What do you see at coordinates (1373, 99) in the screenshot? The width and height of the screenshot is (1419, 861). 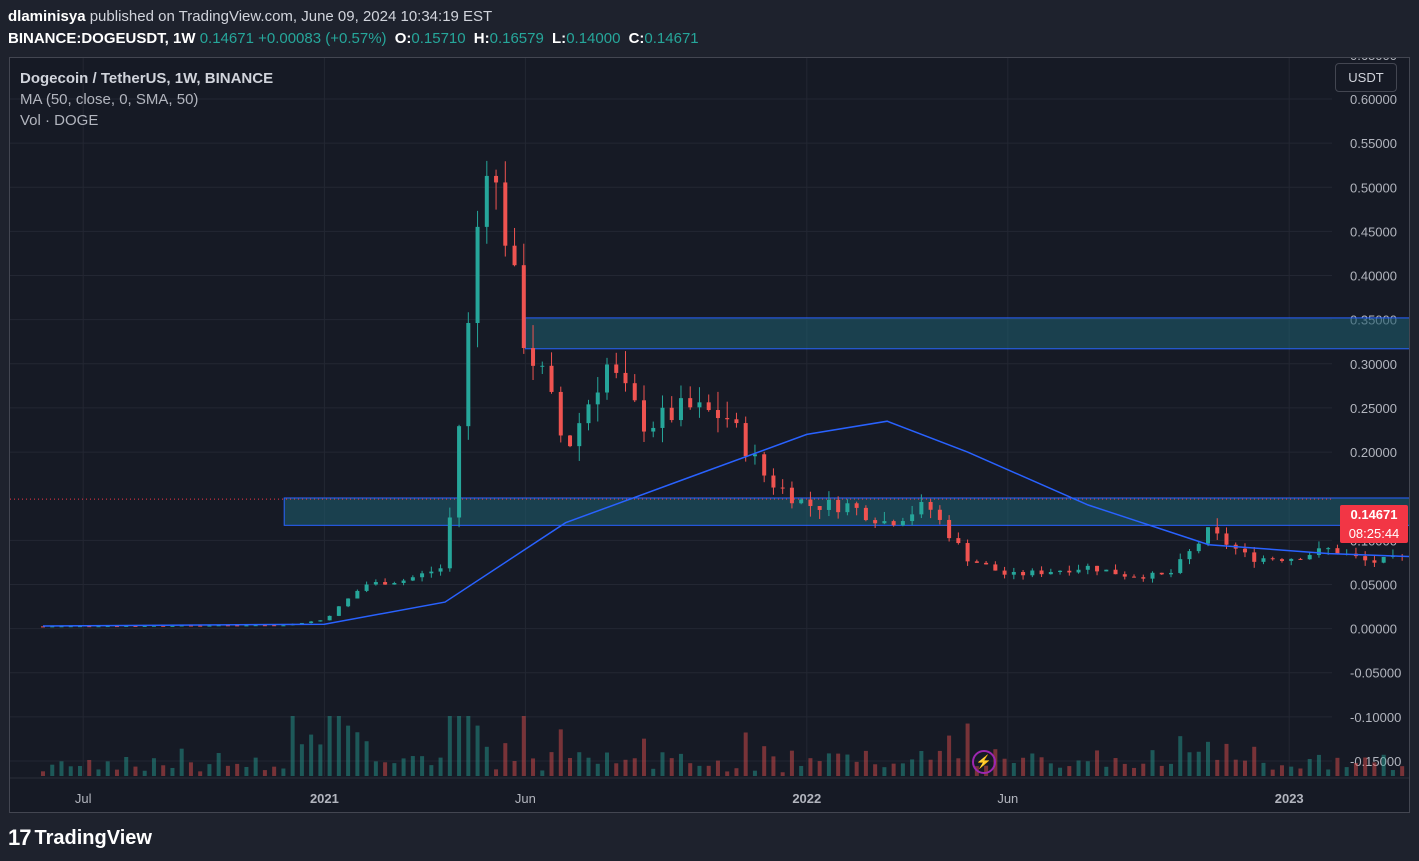 I see `y-tick-label: 0.60000` at bounding box center [1373, 99].